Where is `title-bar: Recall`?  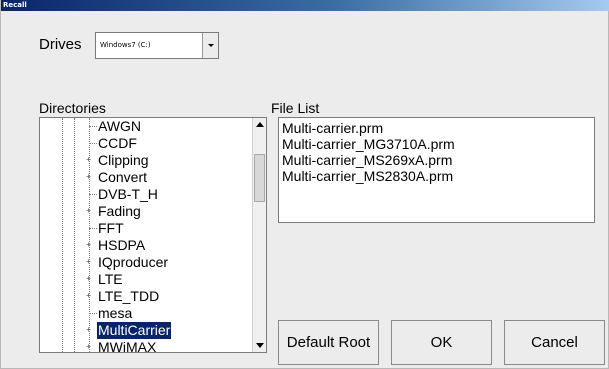 title-bar: Recall is located at coordinates (305, 5).